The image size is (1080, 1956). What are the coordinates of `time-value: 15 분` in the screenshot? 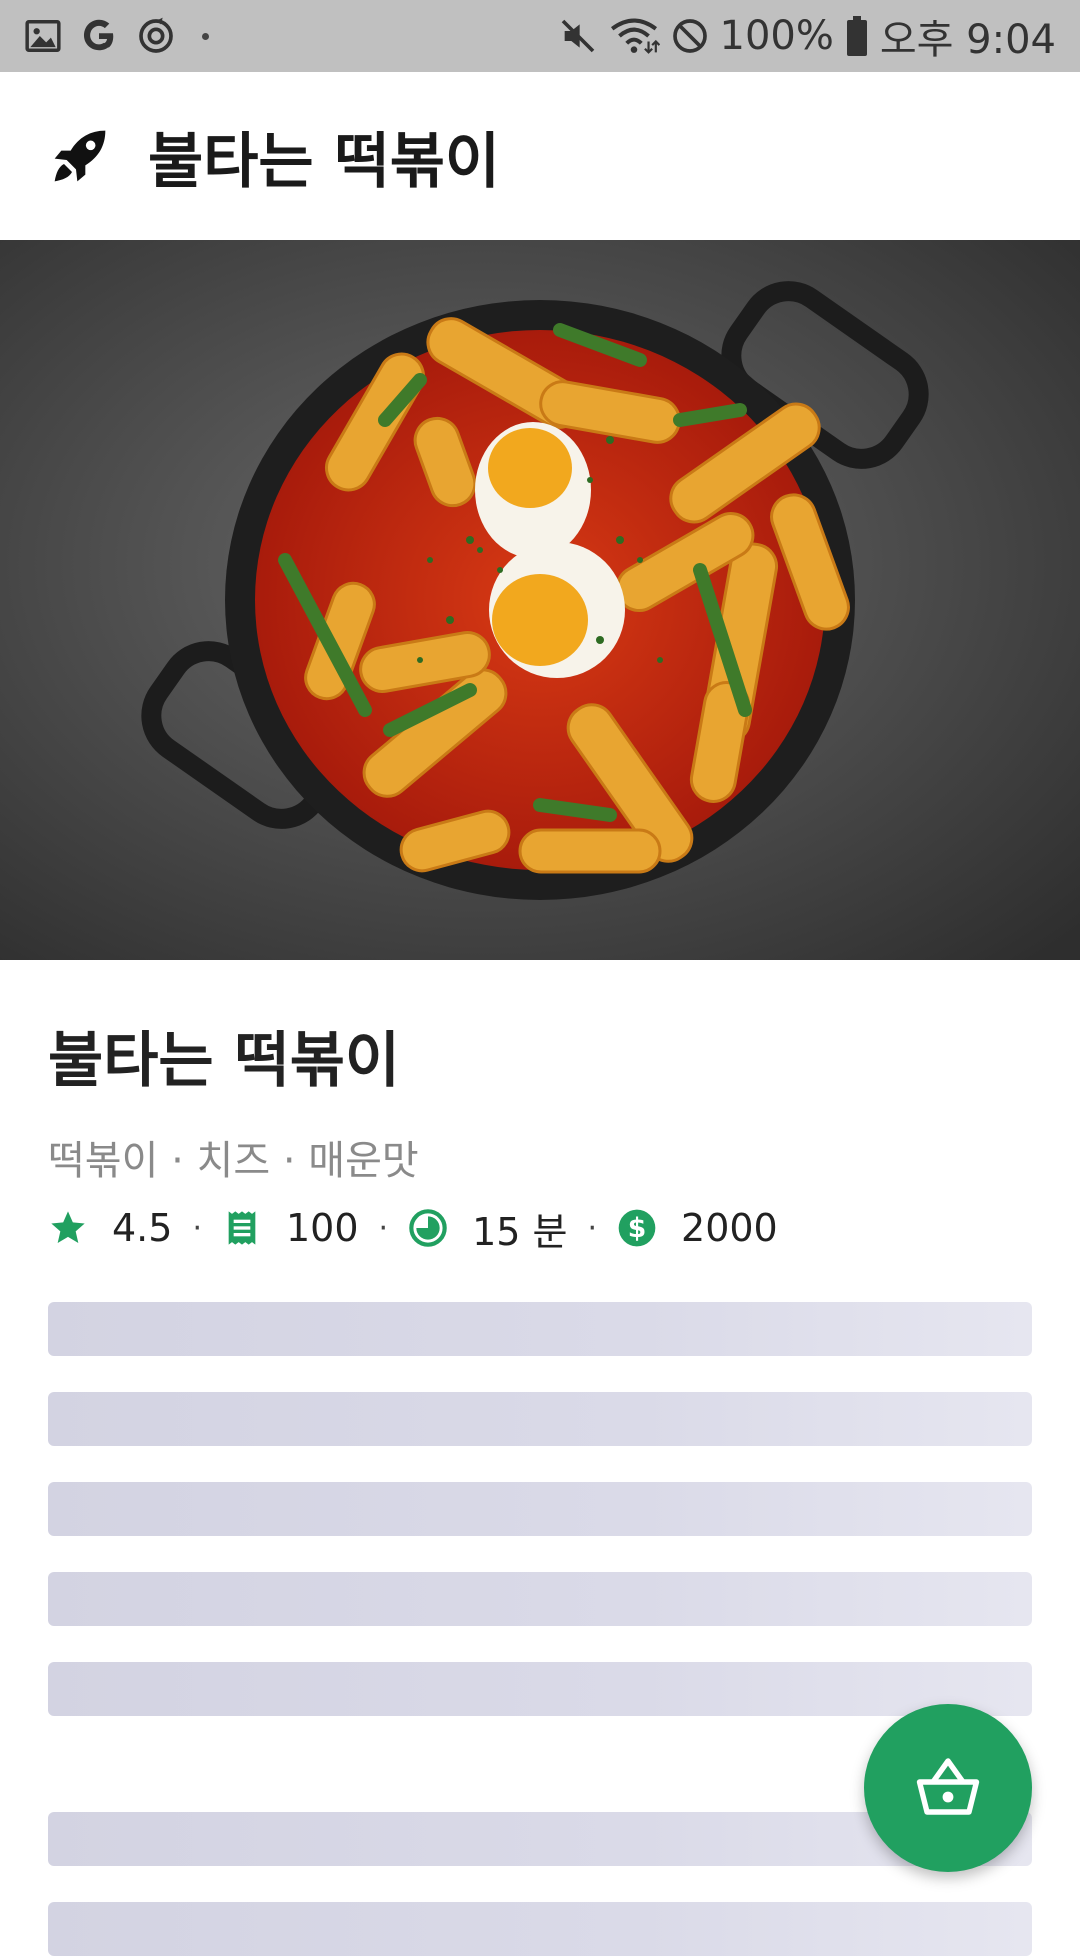 It's located at (520, 1231).